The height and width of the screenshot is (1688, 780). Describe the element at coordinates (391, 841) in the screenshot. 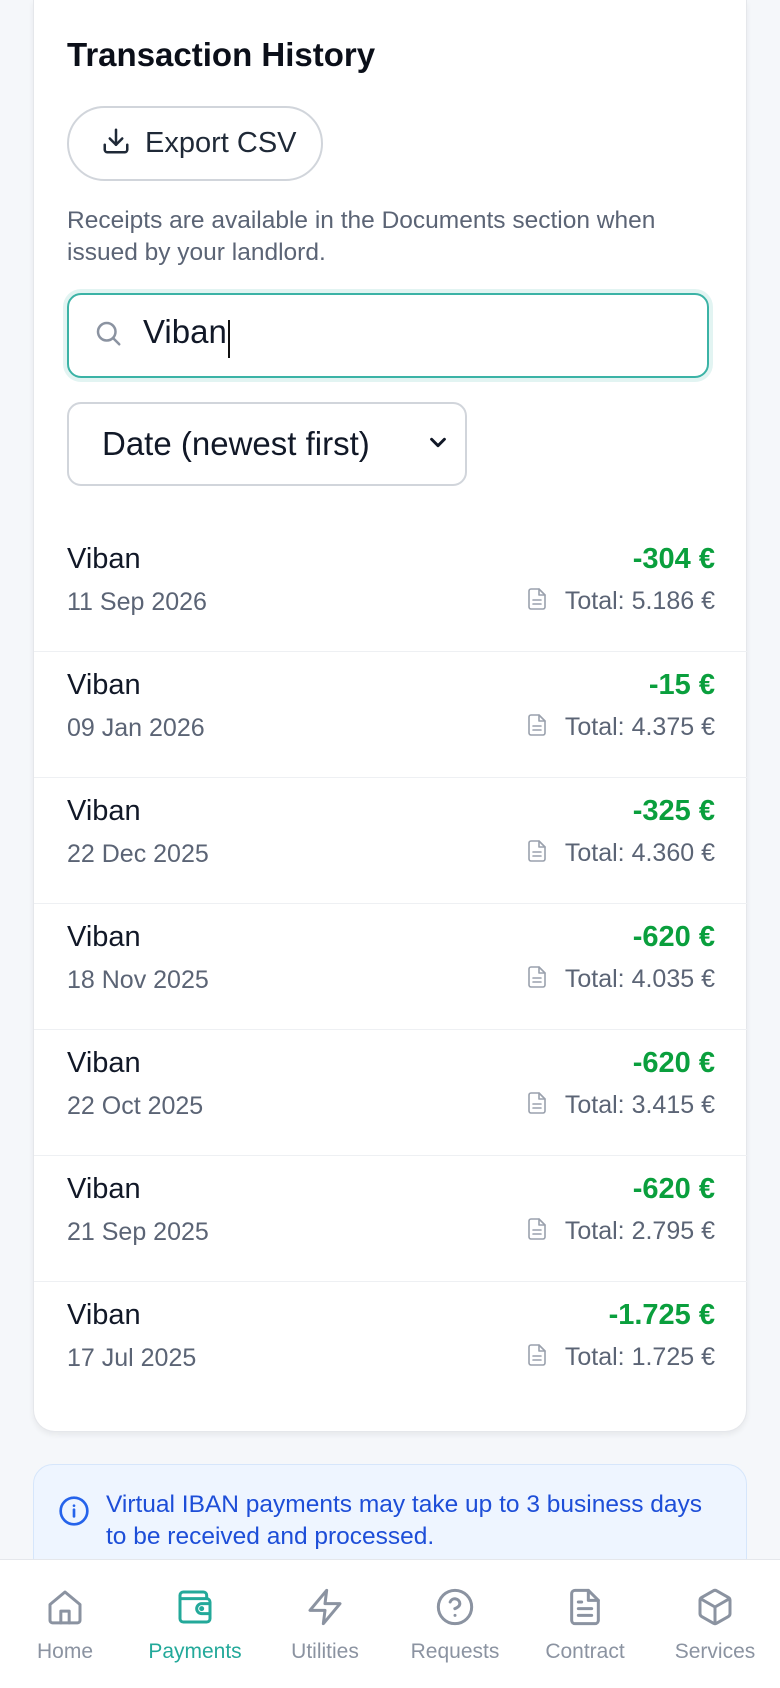

I see `table-row: Viban 22 Dec 2025 -325 € Total: 4.360 €` at that location.